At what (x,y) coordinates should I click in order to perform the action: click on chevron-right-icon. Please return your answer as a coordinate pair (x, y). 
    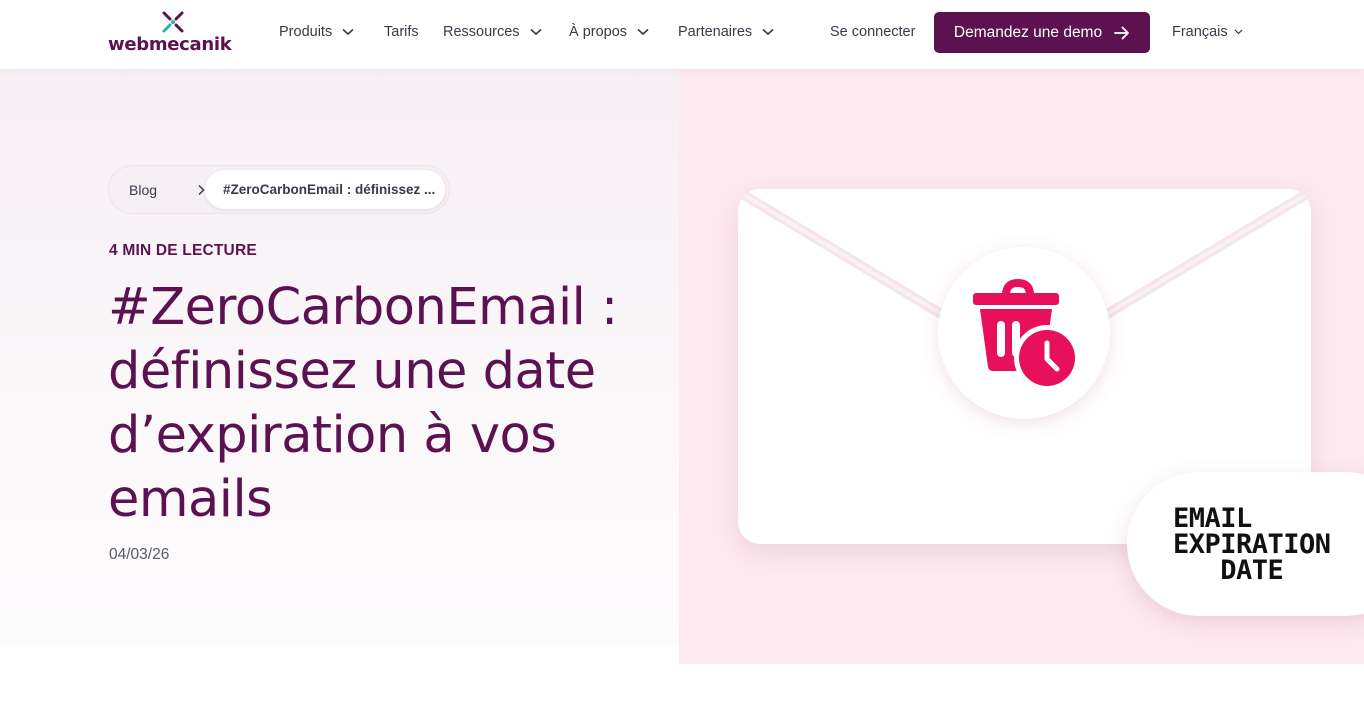
    Looking at the image, I should click on (201, 189).